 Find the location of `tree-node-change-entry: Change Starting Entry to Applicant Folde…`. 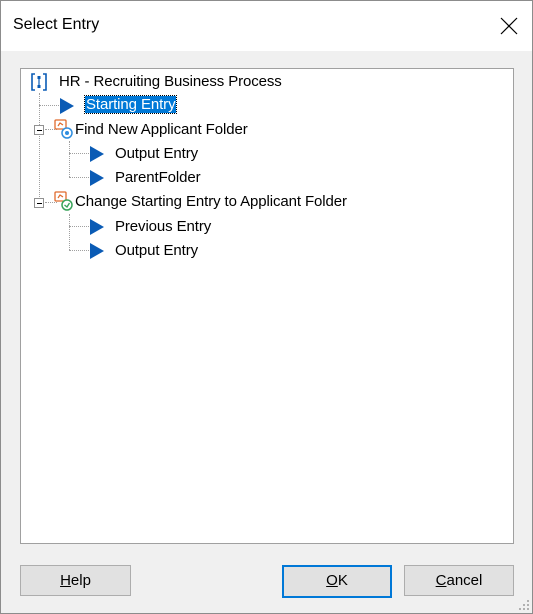

tree-node-change-entry: Change Starting Entry to Applicant Folde… is located at coordinates (253, 202).